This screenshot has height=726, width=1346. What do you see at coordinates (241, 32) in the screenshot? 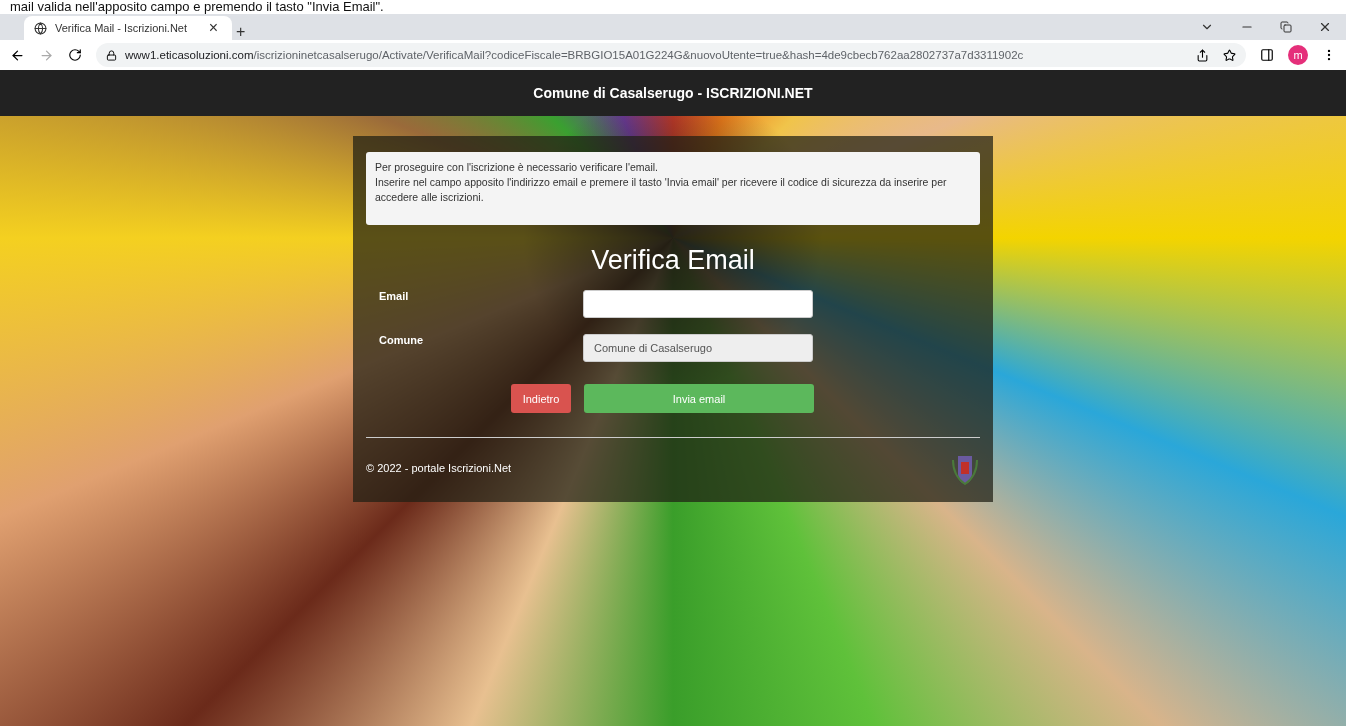
I see `new-tab-button: +` at bounding box center [241, 32].